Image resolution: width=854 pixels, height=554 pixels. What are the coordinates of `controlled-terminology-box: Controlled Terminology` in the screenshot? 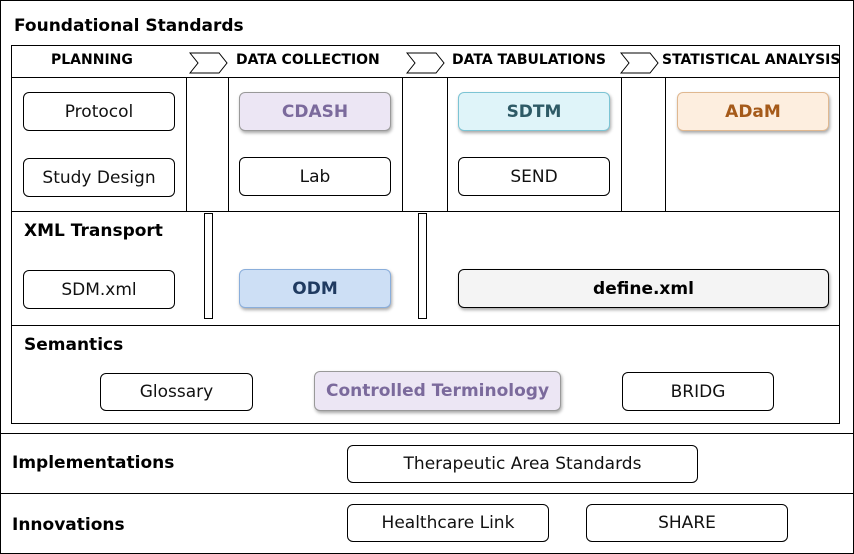 It's located at (437, 391).